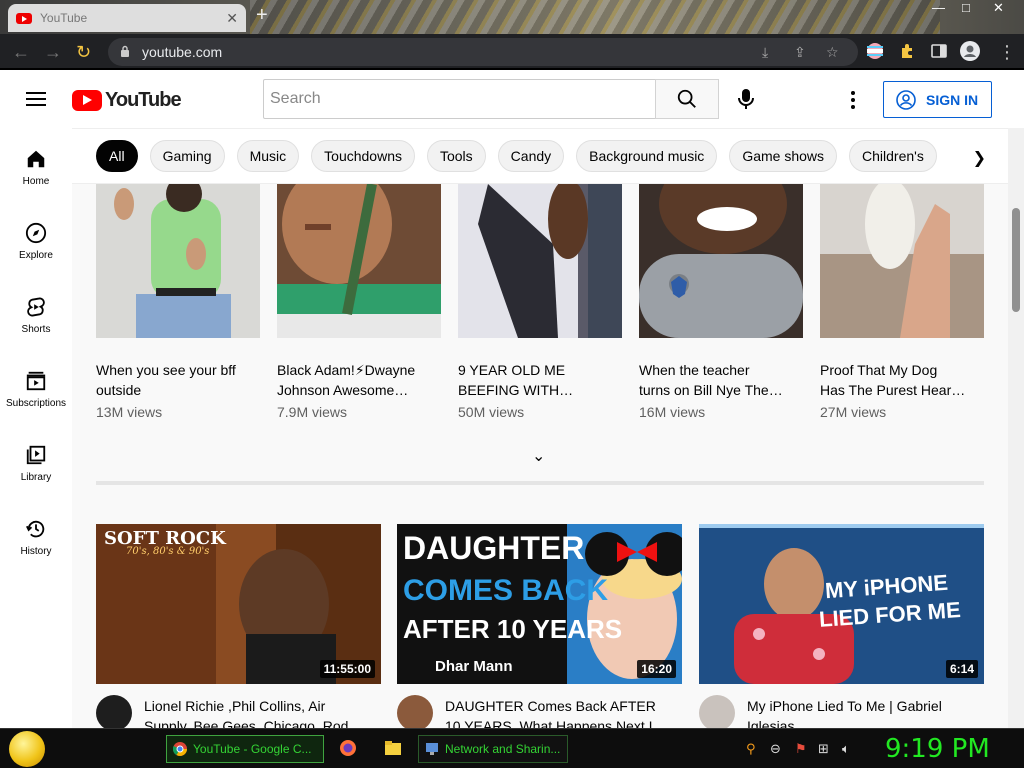 This screenshot has height=768, width=1024. Describe the element at coordinates (765, 52) in the screenshot. I see `install-icon: ⤓` at that location.